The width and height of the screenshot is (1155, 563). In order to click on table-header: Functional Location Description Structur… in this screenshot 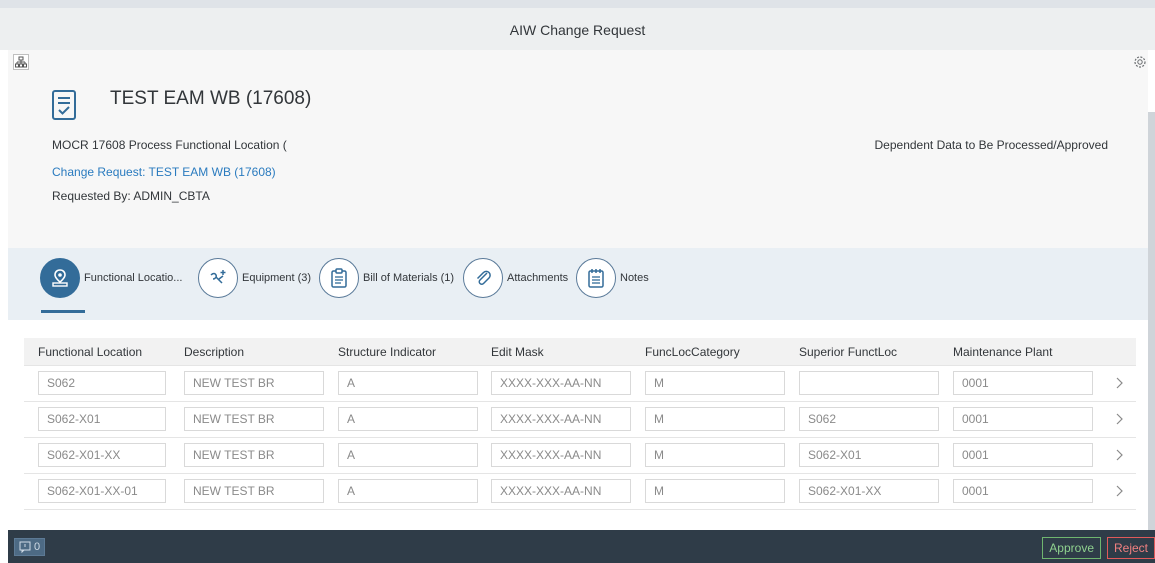, I will do `click(580, 352)`.